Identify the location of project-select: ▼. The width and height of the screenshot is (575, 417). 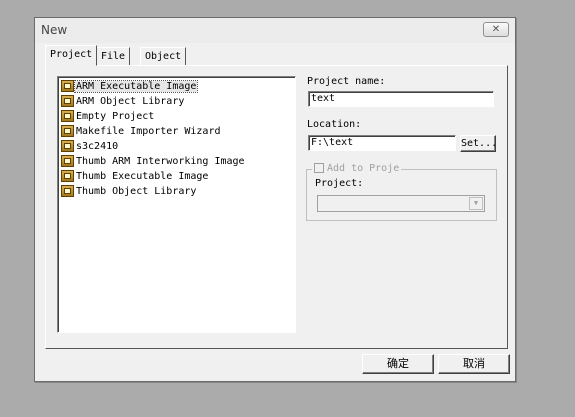
(401, 203).